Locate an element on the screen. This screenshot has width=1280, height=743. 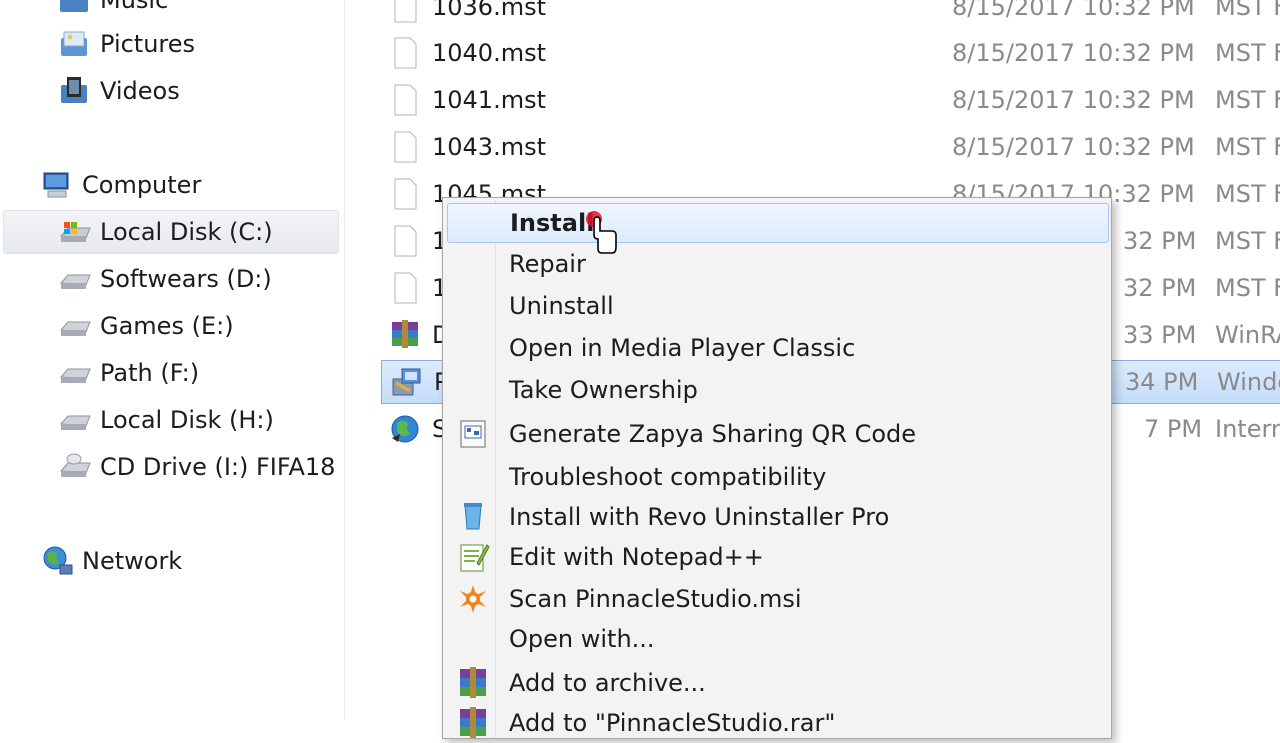
nav-item-network: Network is located at coordinates (111, 561).